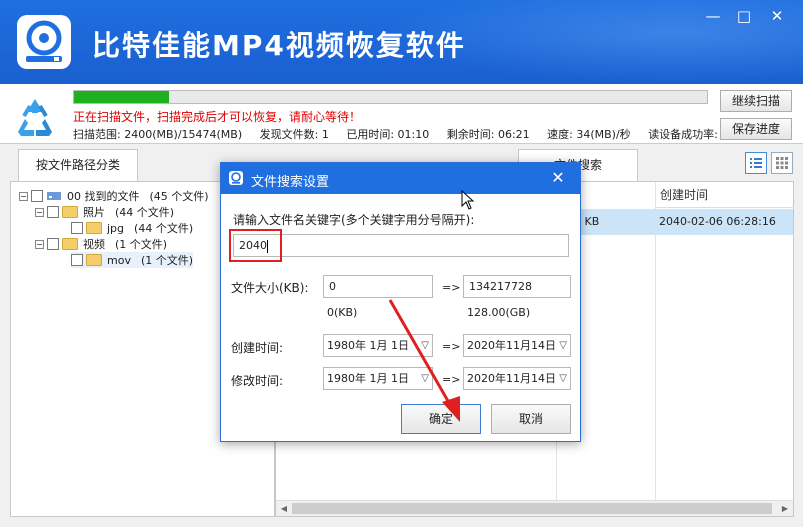 Image resolution: width=803 pixels, height=527 pixels. Describe the element at coordinates (488, 134) in the screenshot. I see `scan-remaining: 剩余时间: 06:21` at that location.